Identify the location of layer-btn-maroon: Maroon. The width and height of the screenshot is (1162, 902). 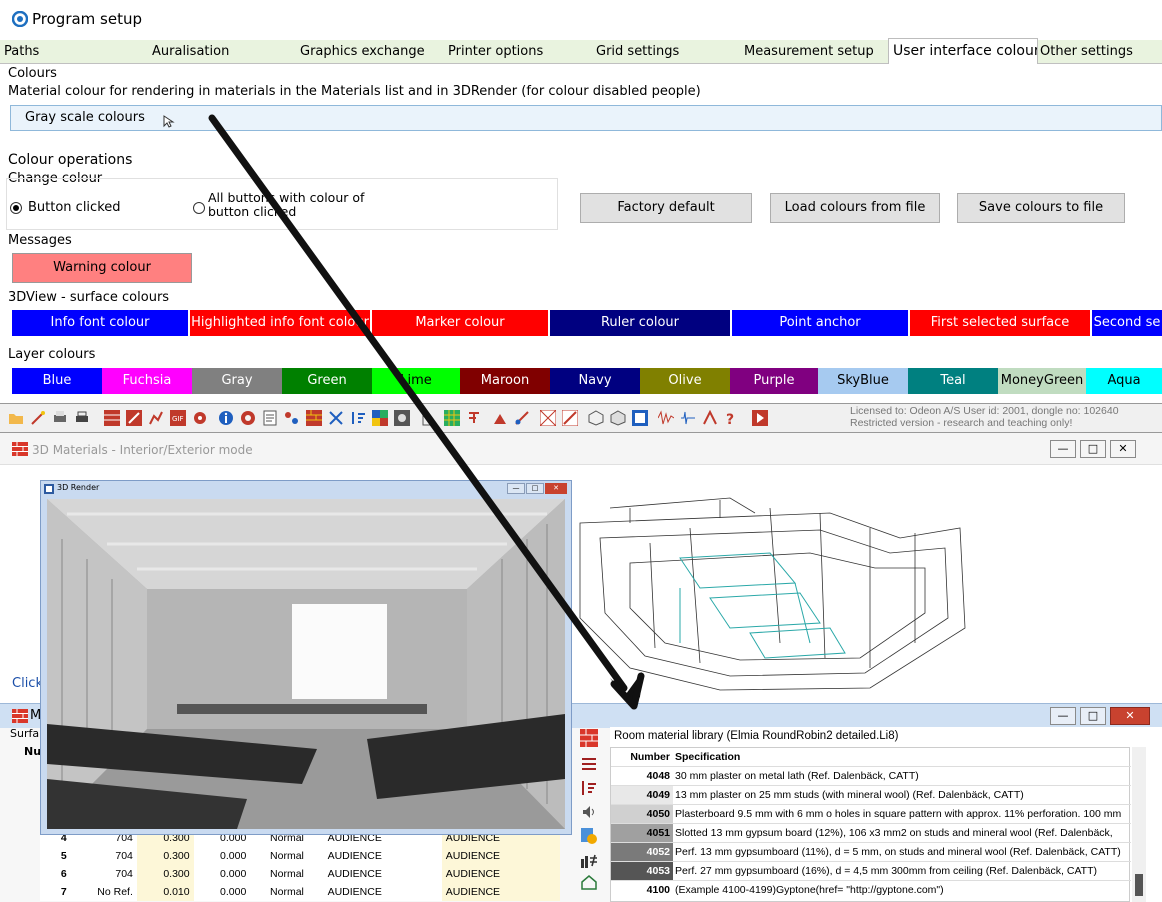
(505, 381).